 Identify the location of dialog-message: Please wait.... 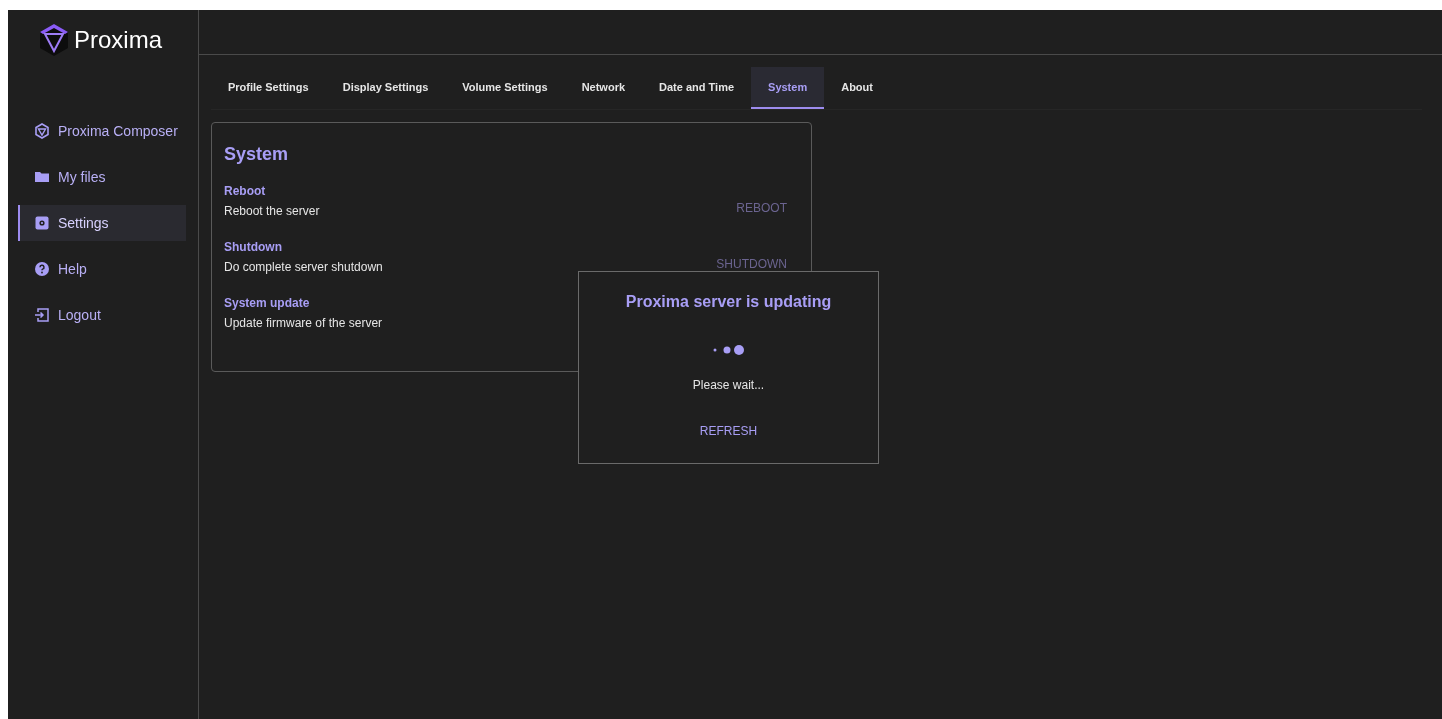
(728, 385).